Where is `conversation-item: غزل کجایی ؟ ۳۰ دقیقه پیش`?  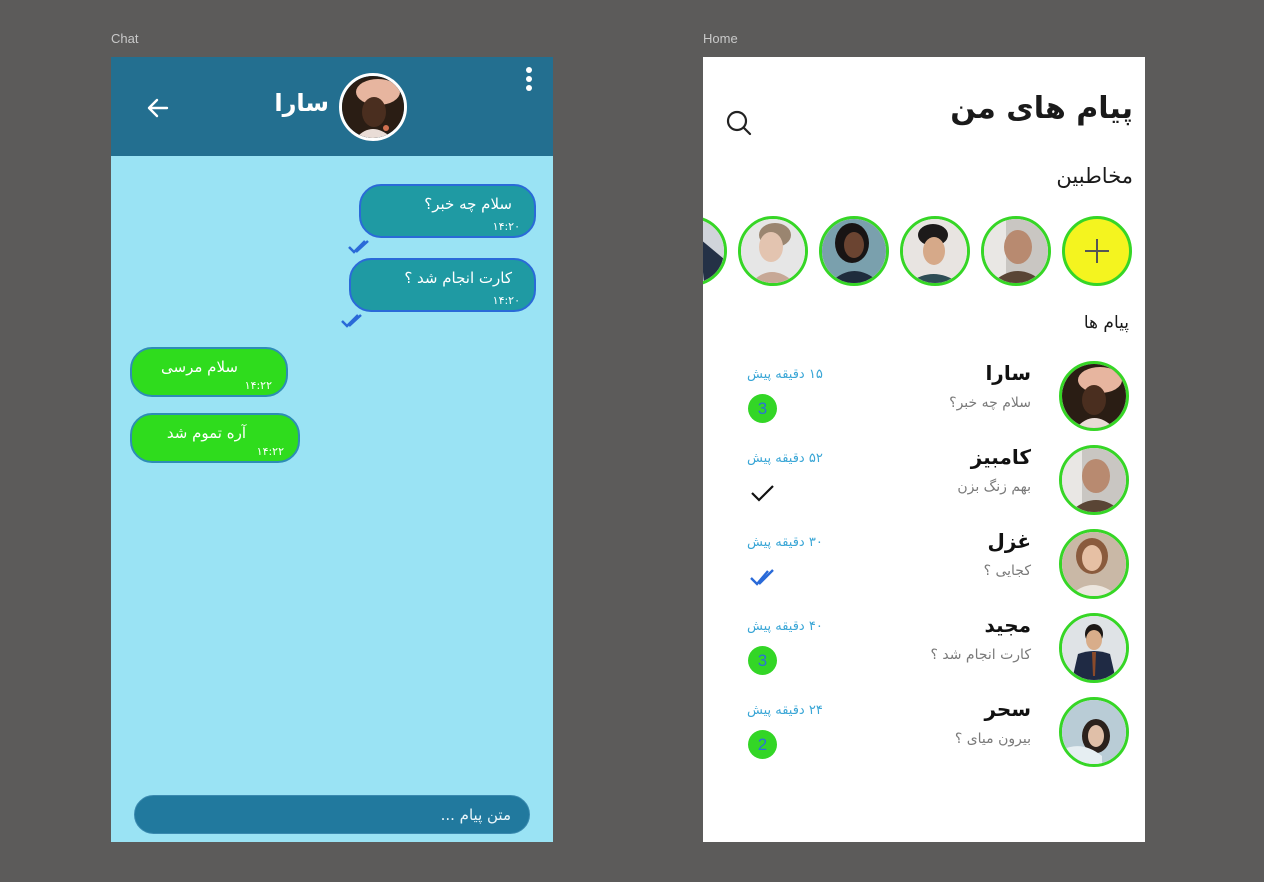 conversation-item: غزل کجایی ؟ ۳۰ دقیقه پیش is located at coordinates (924, 566).